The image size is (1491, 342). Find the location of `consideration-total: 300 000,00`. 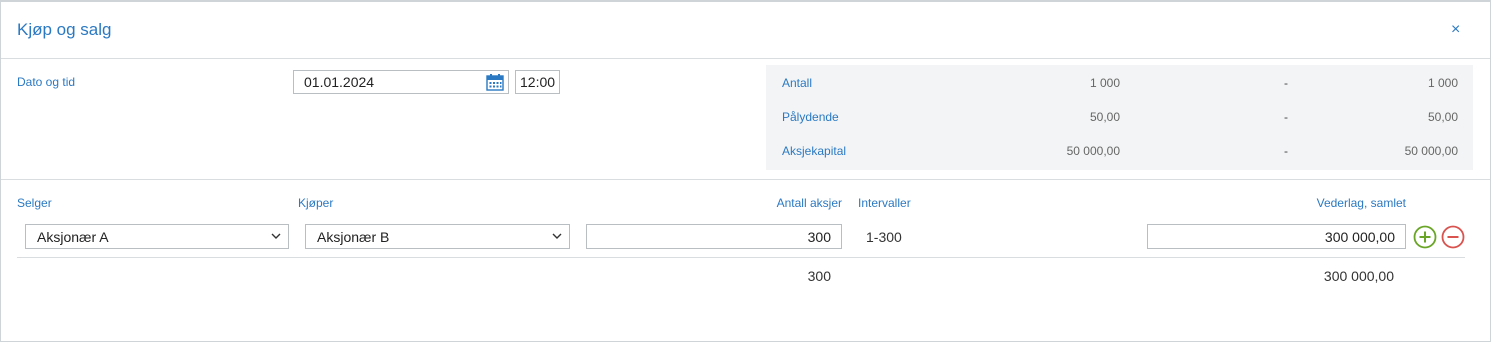

consideration-total: 300 000,00 is located at coordinates (1358, 276).